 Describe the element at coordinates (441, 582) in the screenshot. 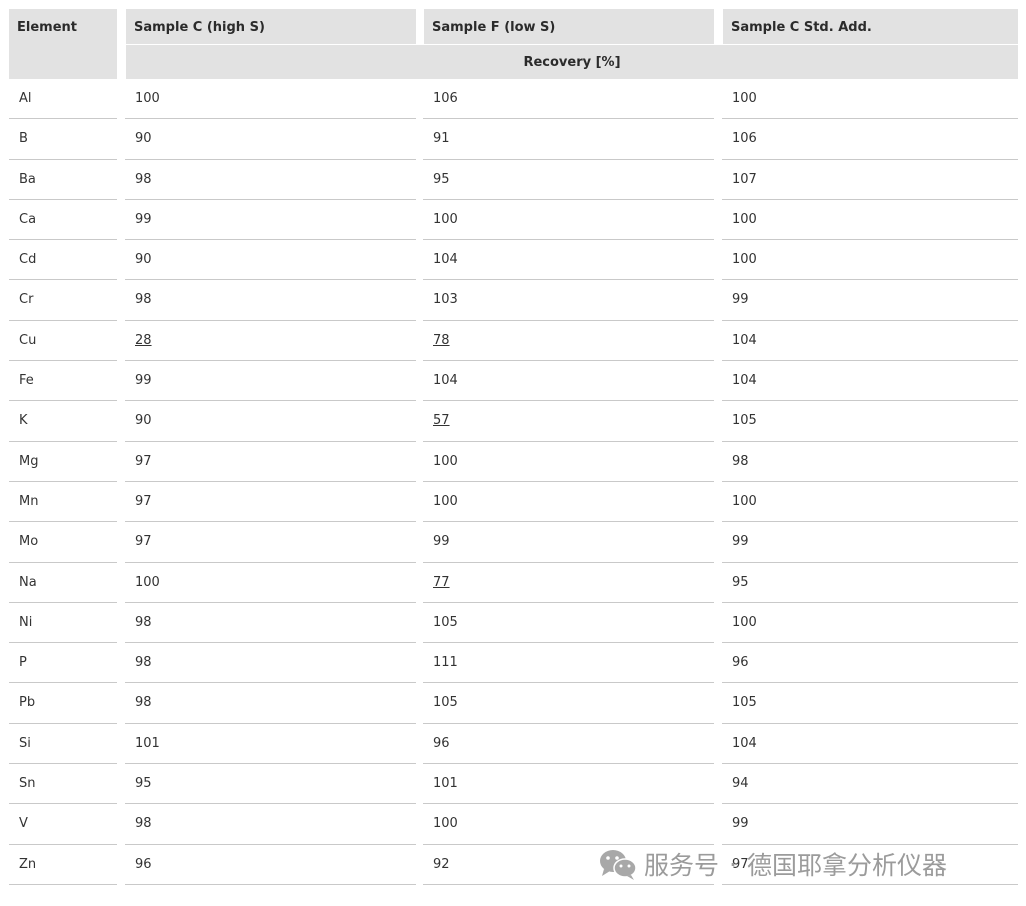

I see `cell-sample-f-value: 77` at that location.